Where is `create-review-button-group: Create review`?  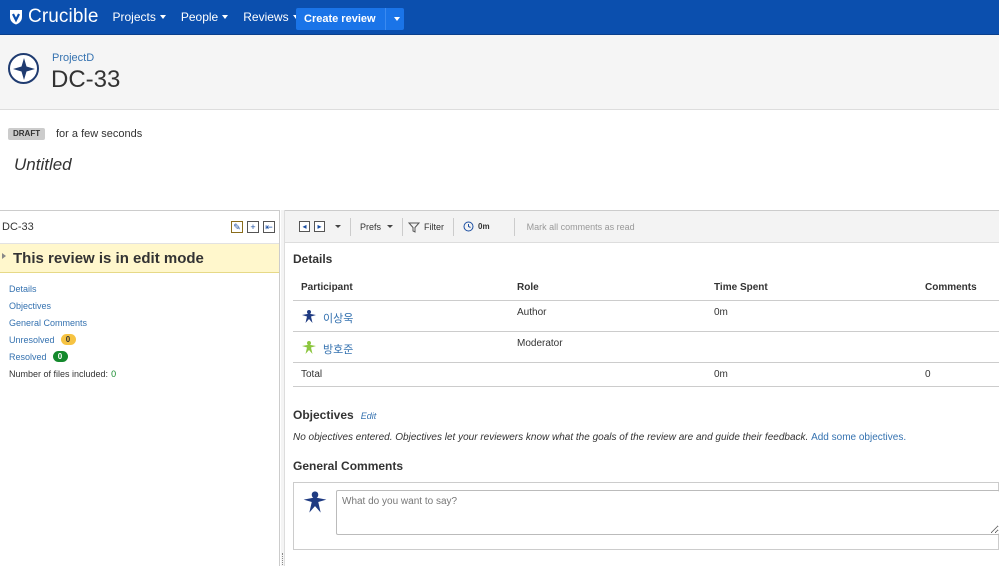 create-review-button-group: Create review is located at coordinates (350, 19).